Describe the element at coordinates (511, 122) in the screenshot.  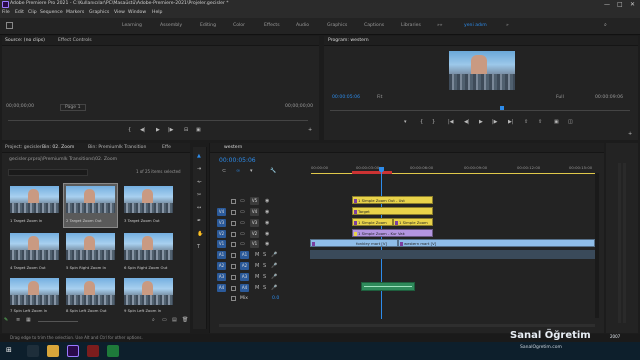
I see `go-to-out-icon: ▶|` at that location.